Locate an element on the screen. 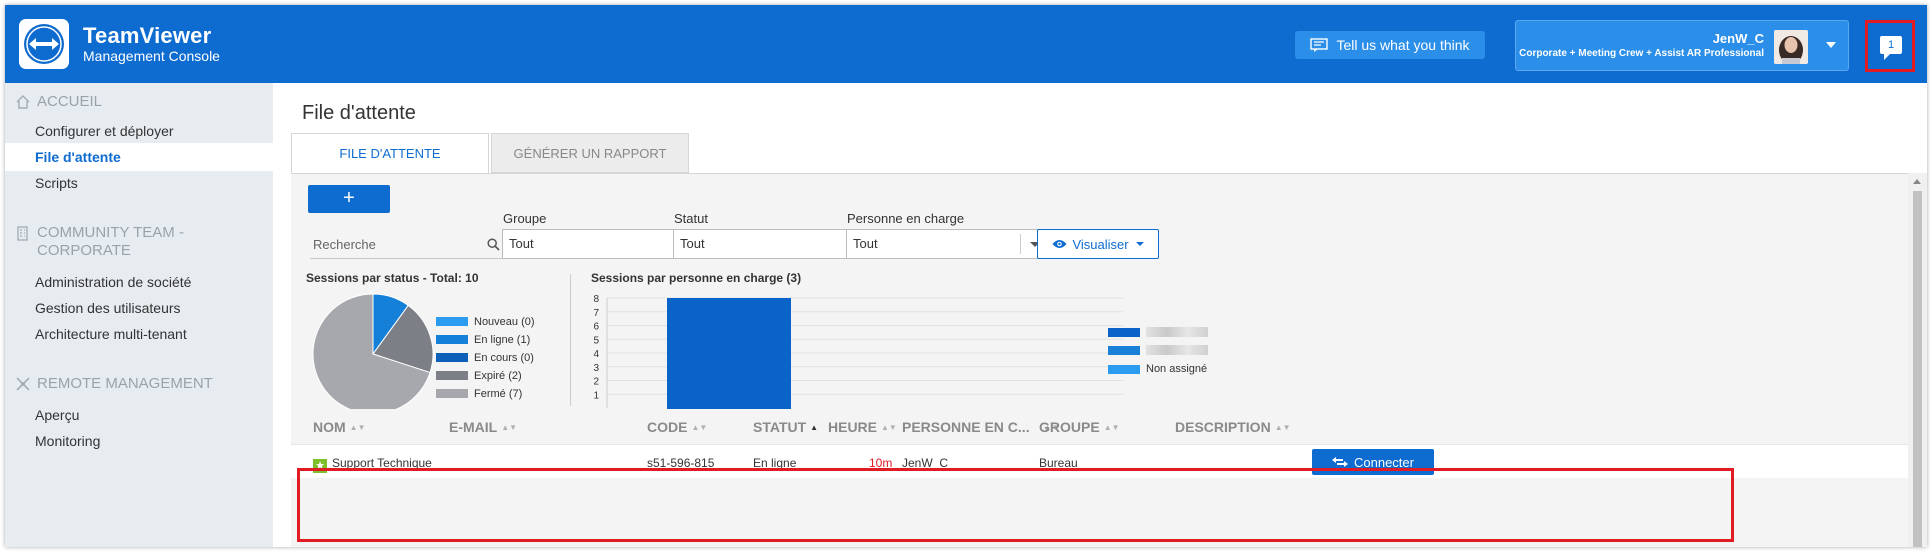 The image size is (1932, 552). legend-label: Nouveau (0) is located at coordinates (504, 321).